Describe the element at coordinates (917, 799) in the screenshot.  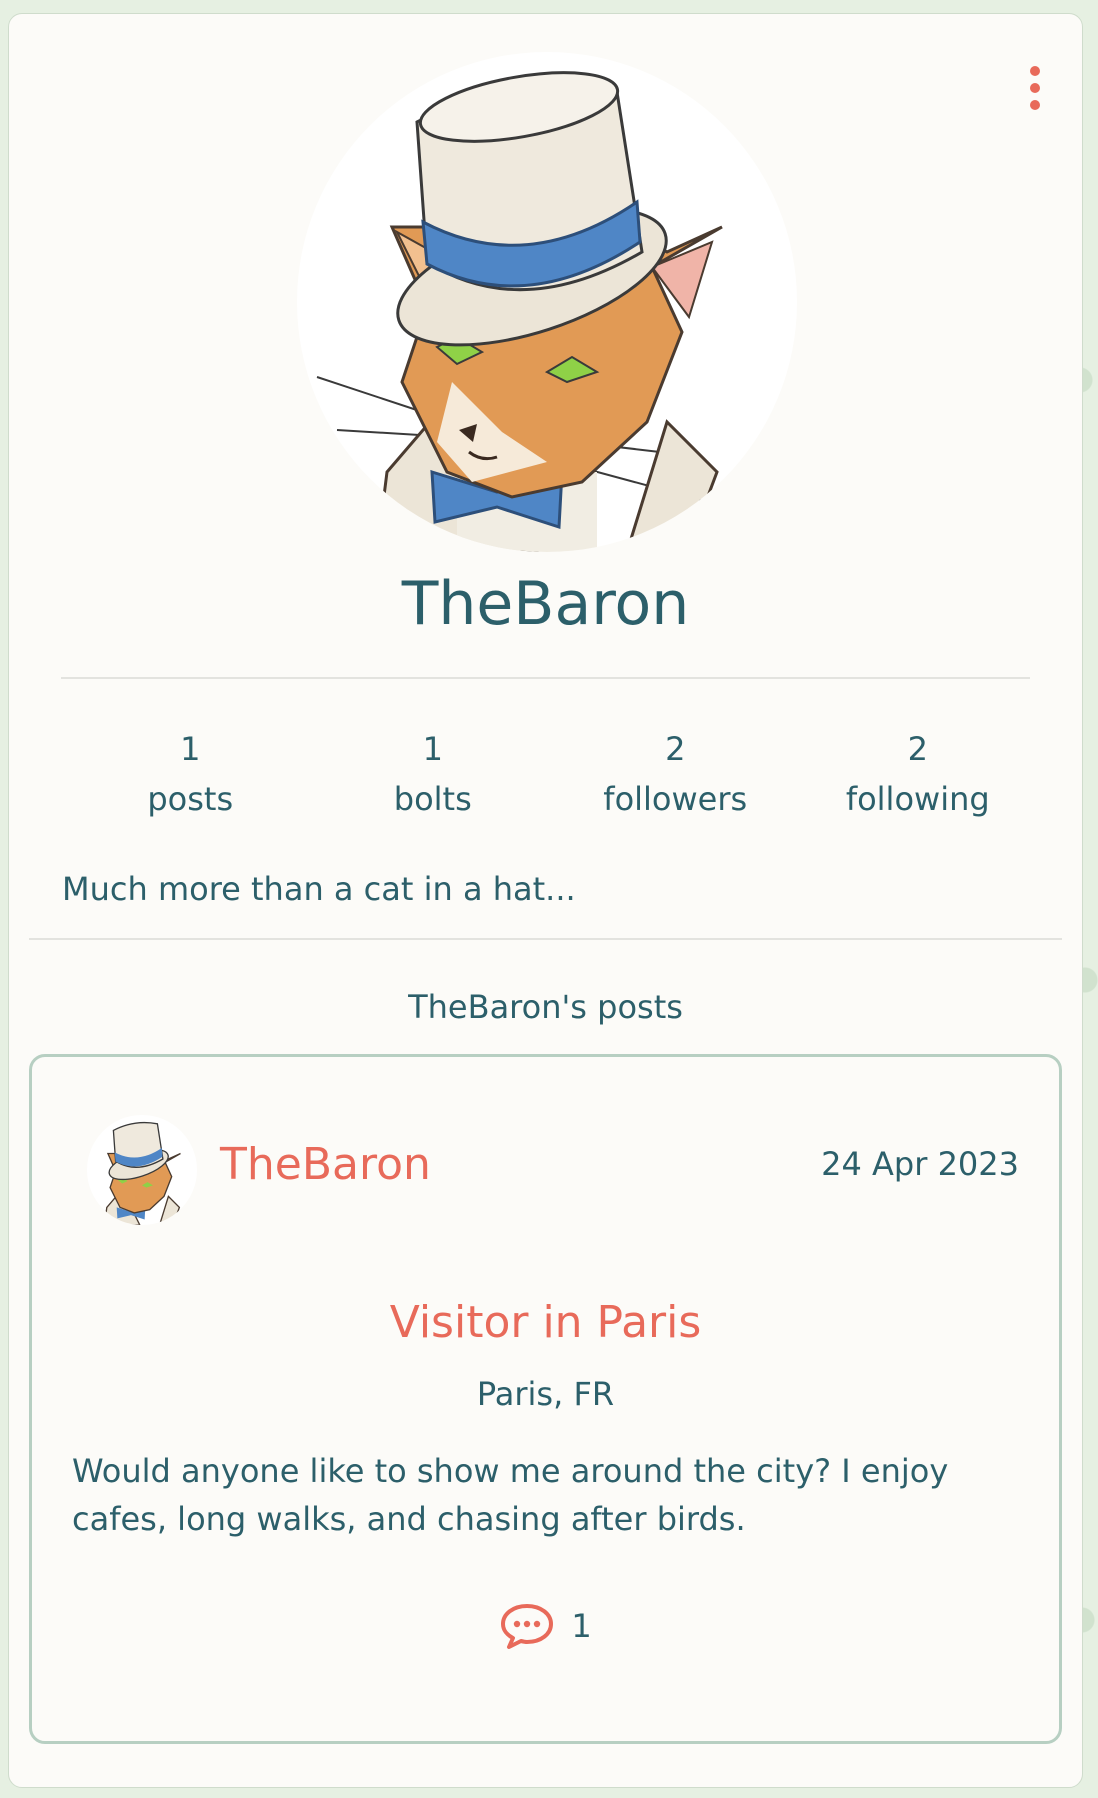
I see `stat-label: following` at that location.